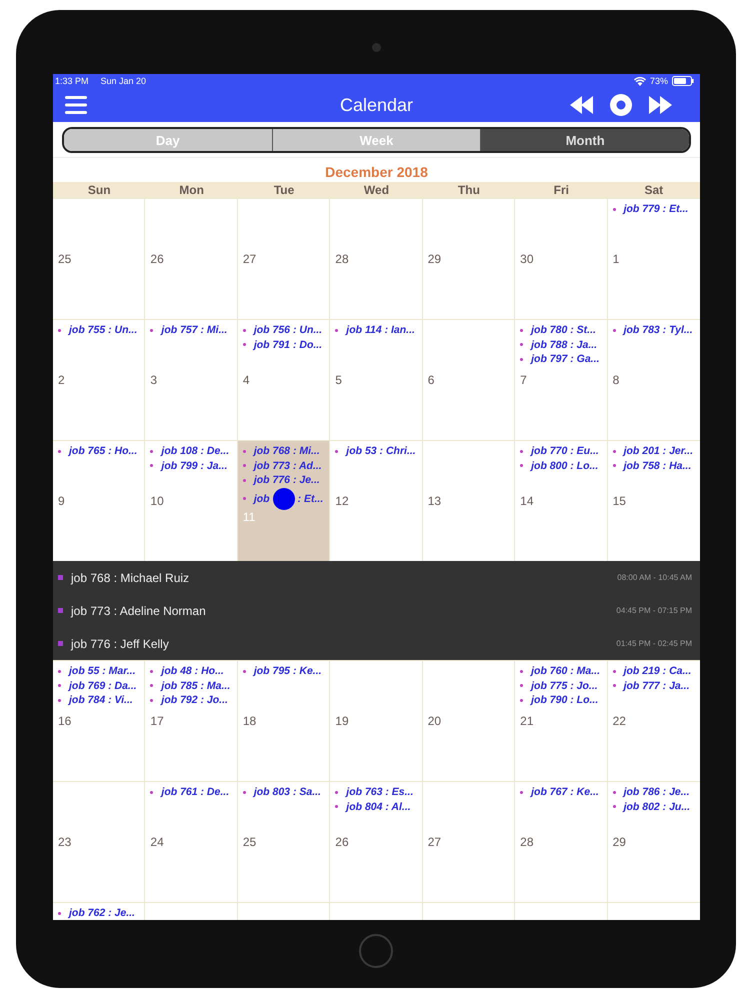  Describe the element at coordinates (469, 501) in the screenshot. I see `day-cell: 13` at that location.